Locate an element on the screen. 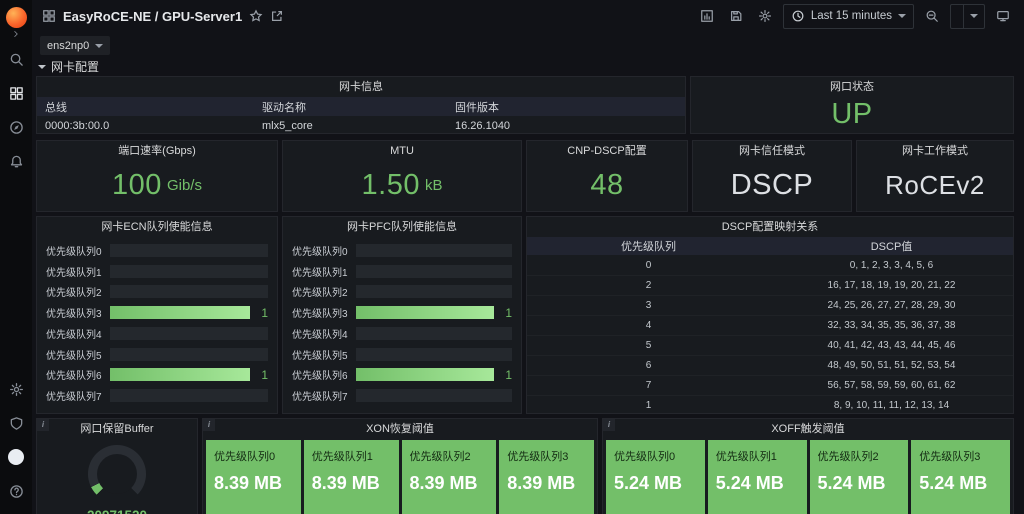  dashboard-title: EasyRoCE-NE / GPU-Server1 is located at coordinates (152, 16).